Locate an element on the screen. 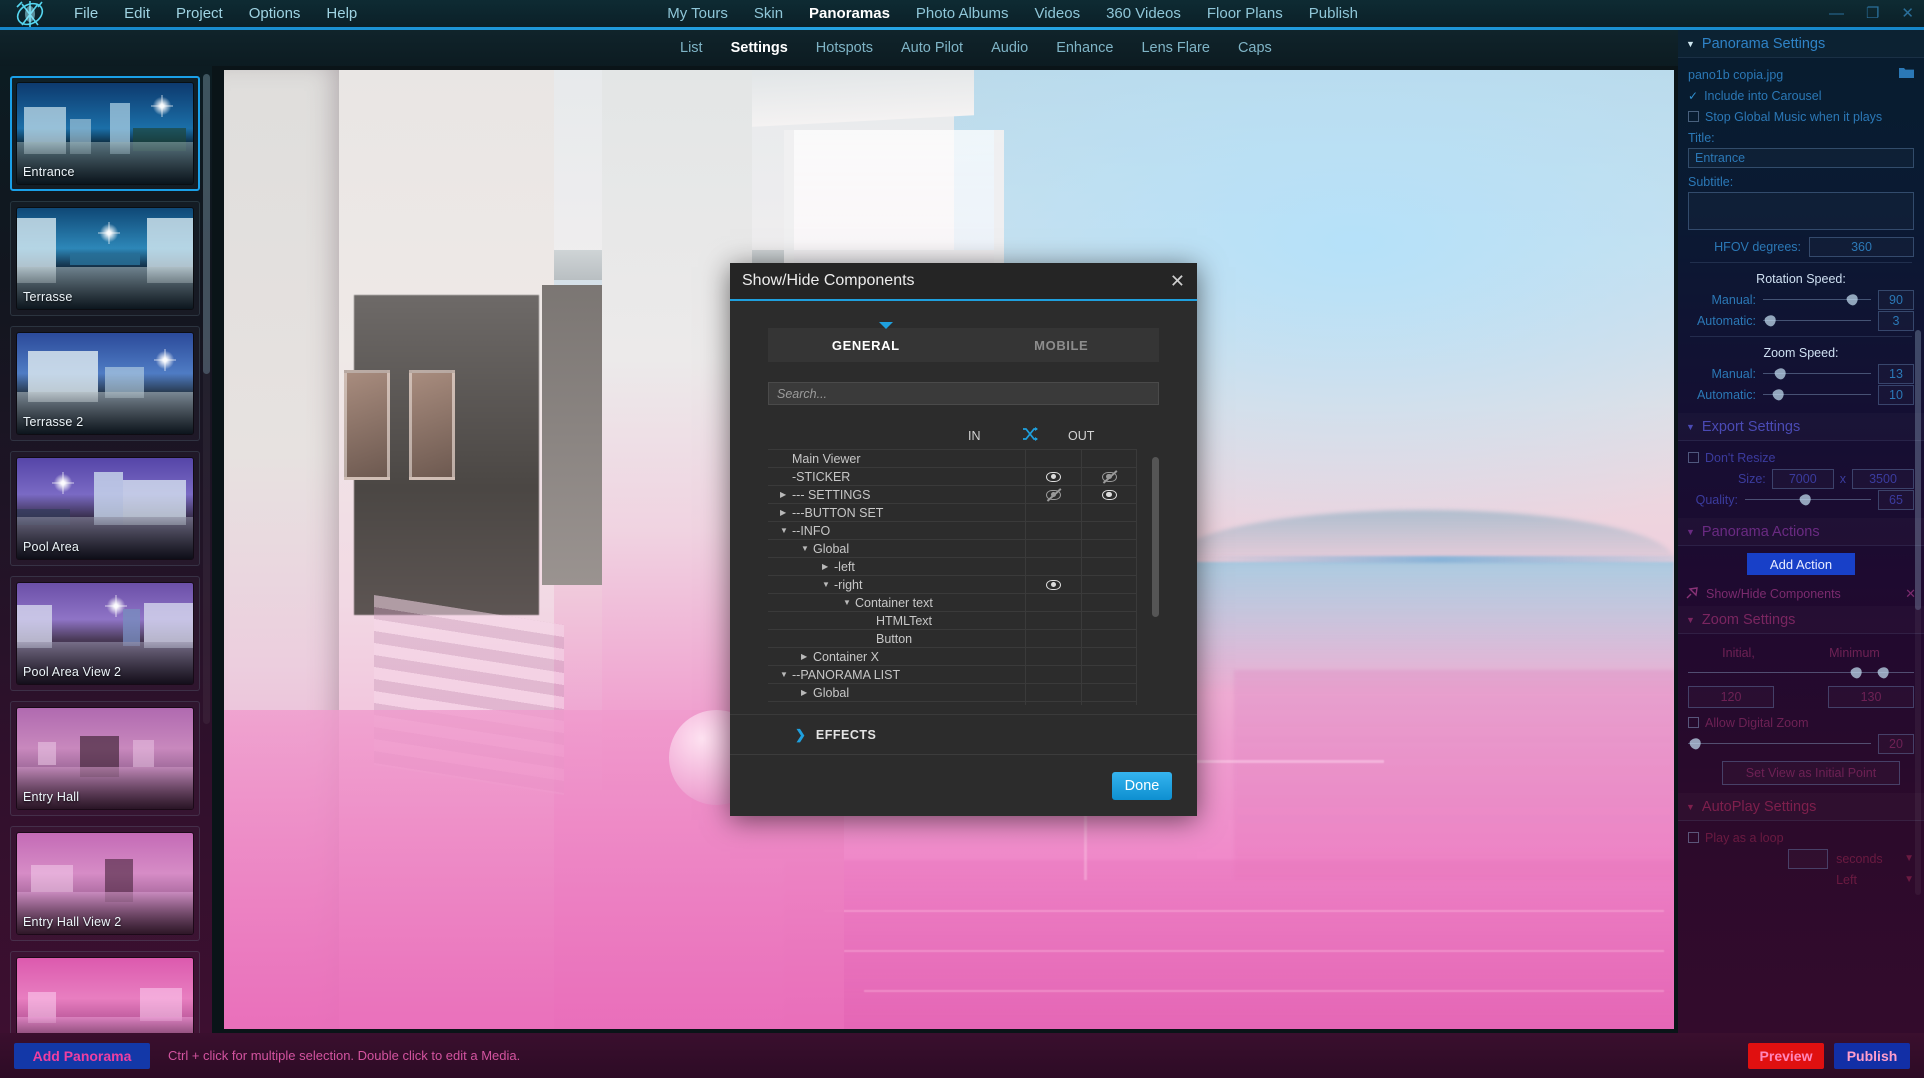 The height and width of the screenshot is (1078, 1924). tab-floor-plans: Floor Plans is located at coordinates (1245, 13).